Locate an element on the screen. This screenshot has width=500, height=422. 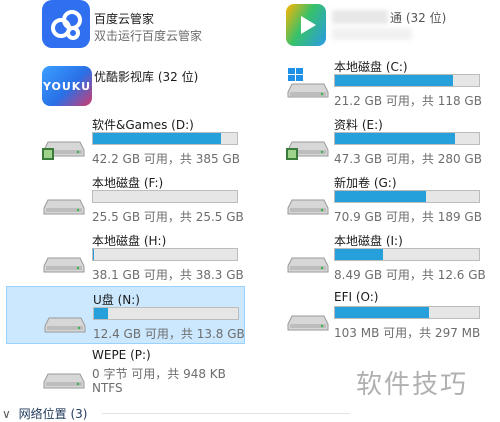
app-name: 通 (32 位) is located at coordinates (418, 18).